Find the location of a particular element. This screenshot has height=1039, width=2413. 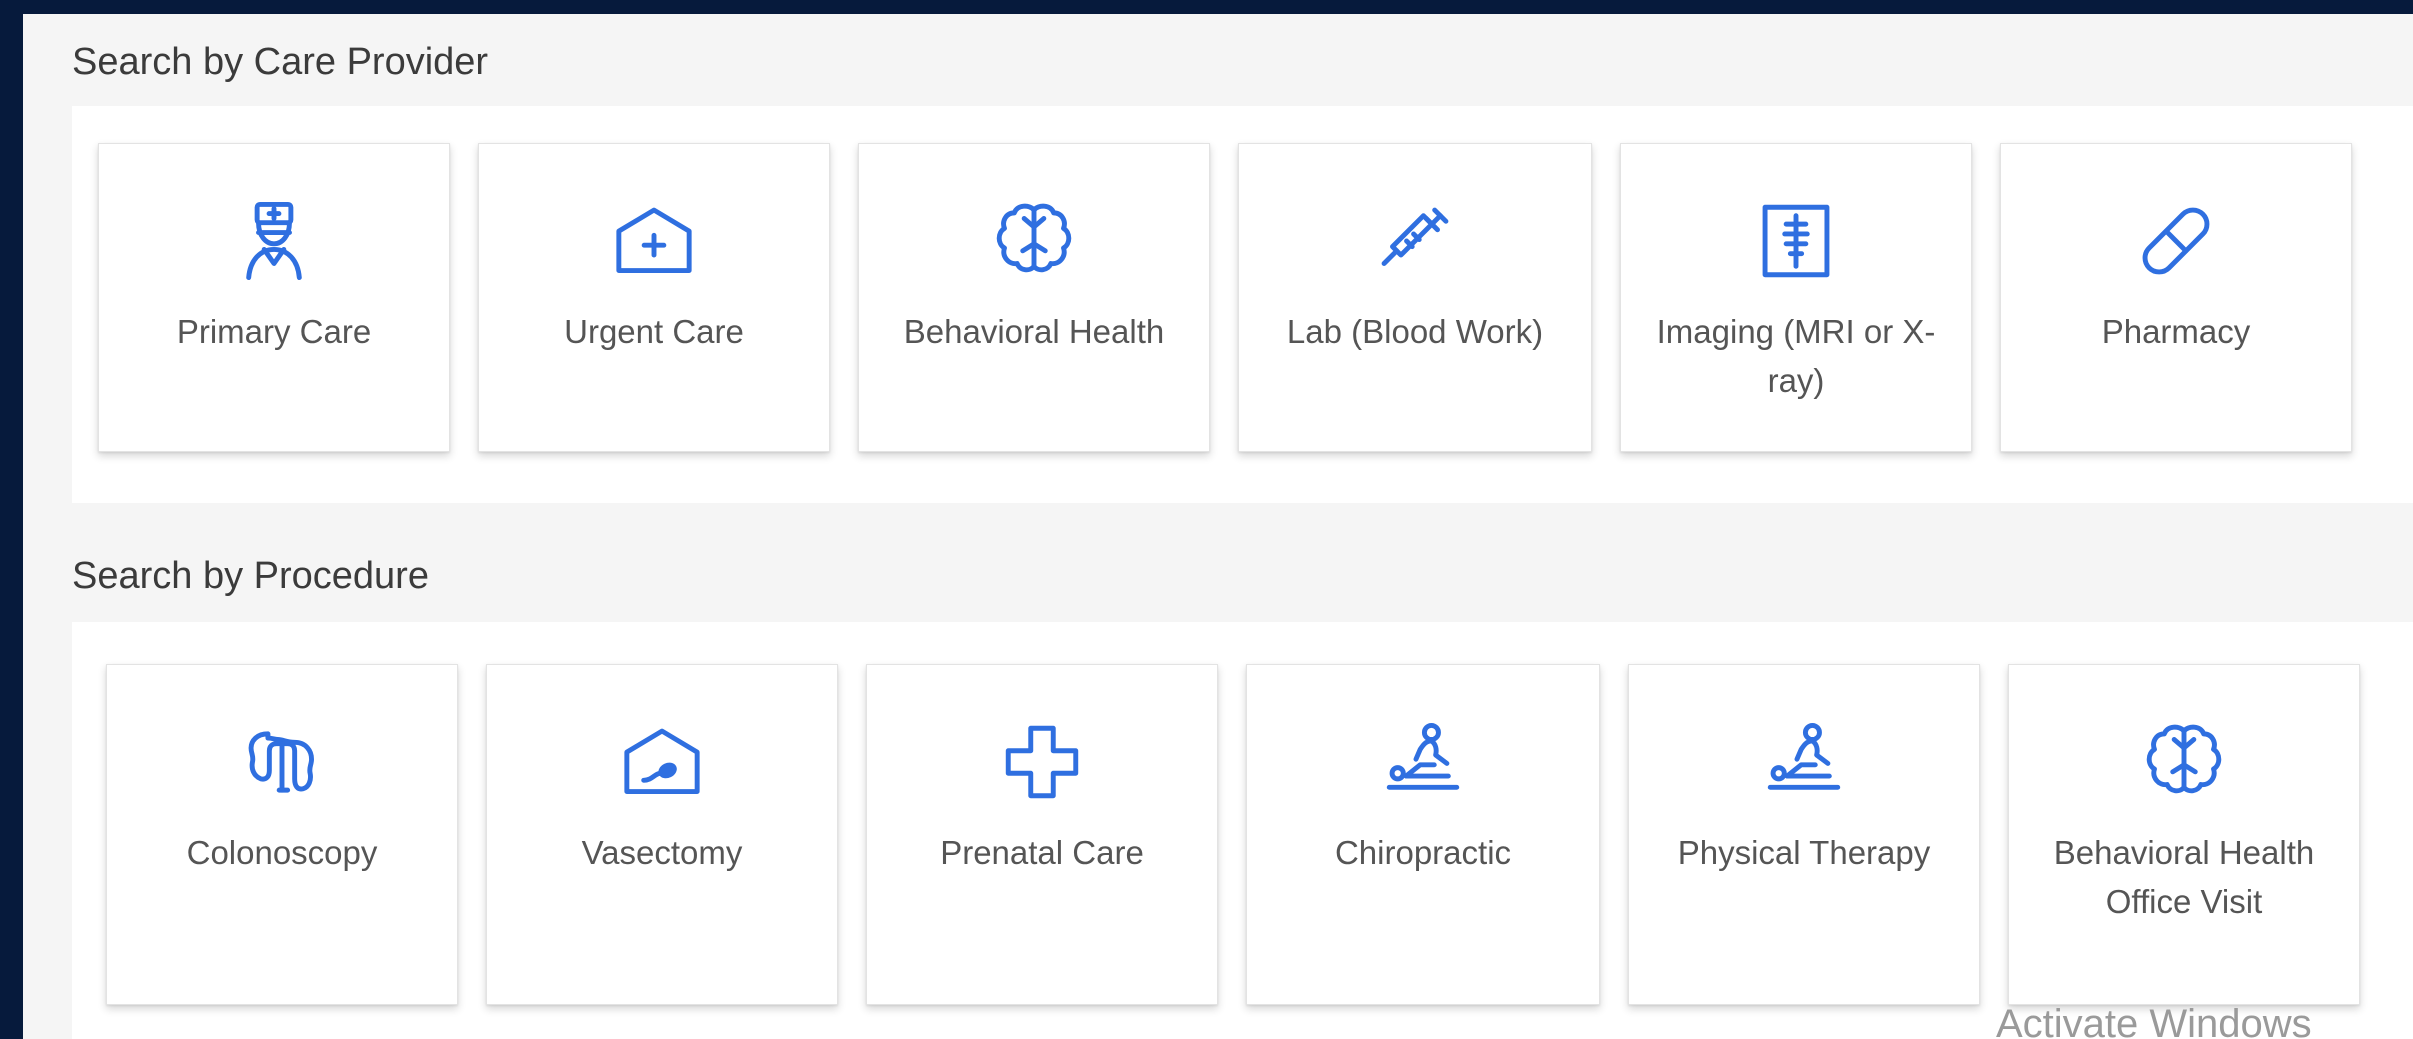

activate-windows-watermark: Activate Windows is located at coordinates (2154, 1020).